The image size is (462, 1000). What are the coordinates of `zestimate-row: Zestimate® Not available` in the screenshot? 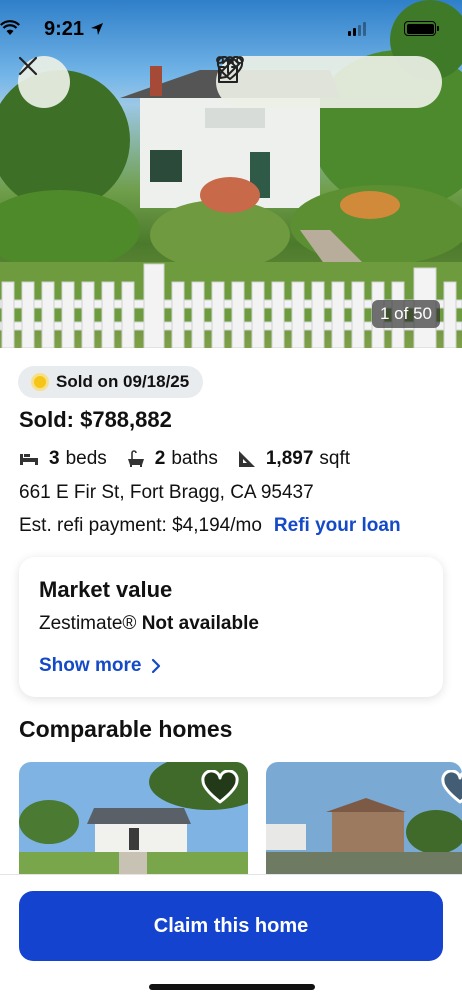 It's located at (149, 624).